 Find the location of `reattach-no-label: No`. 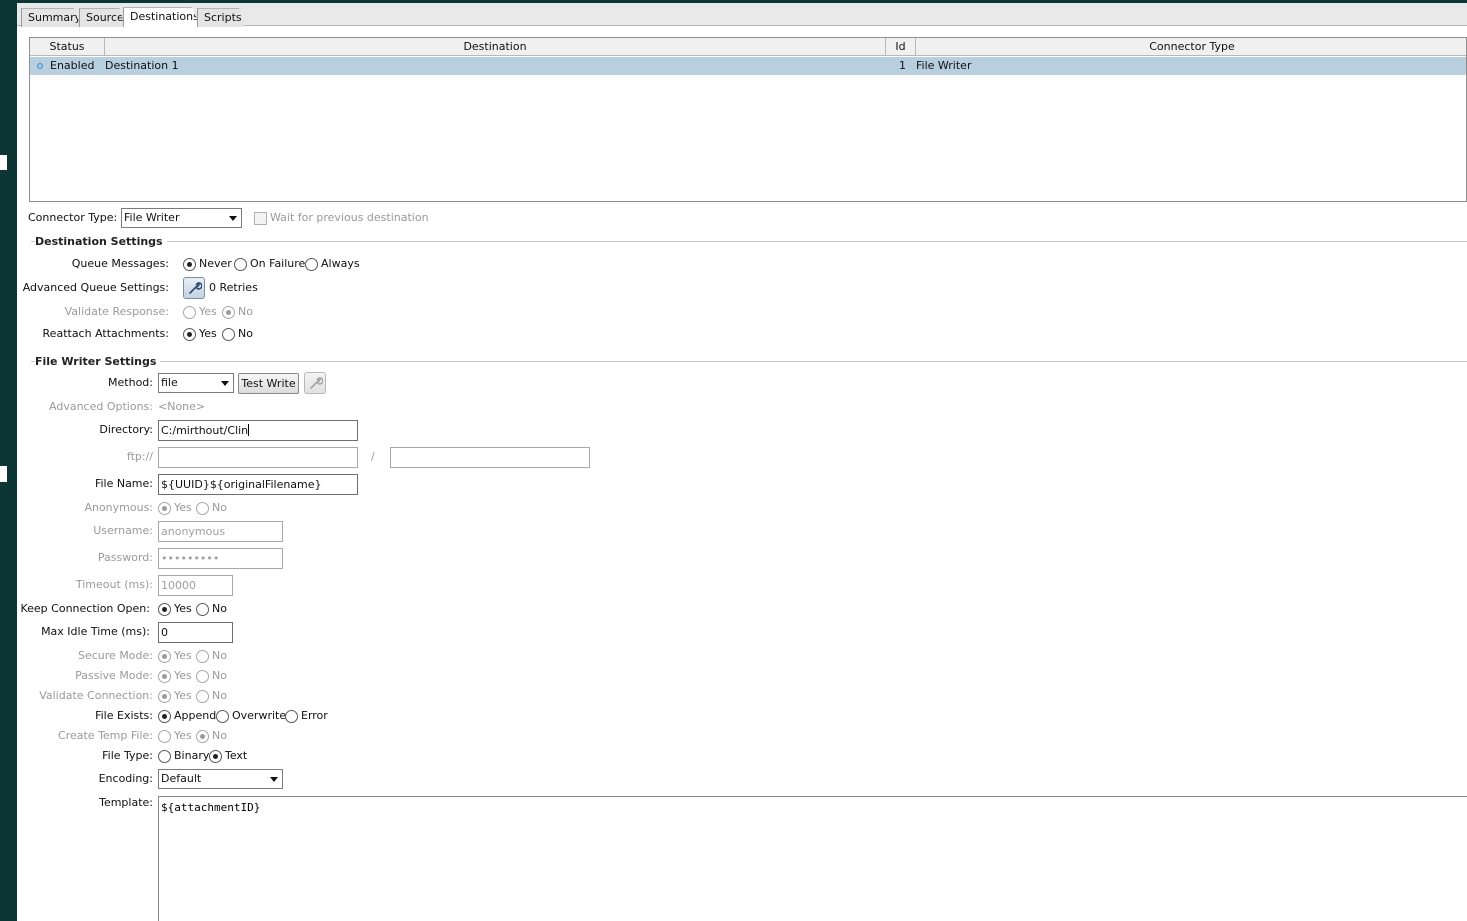

reattach-no-label: No is located at coordinates (245, 333).